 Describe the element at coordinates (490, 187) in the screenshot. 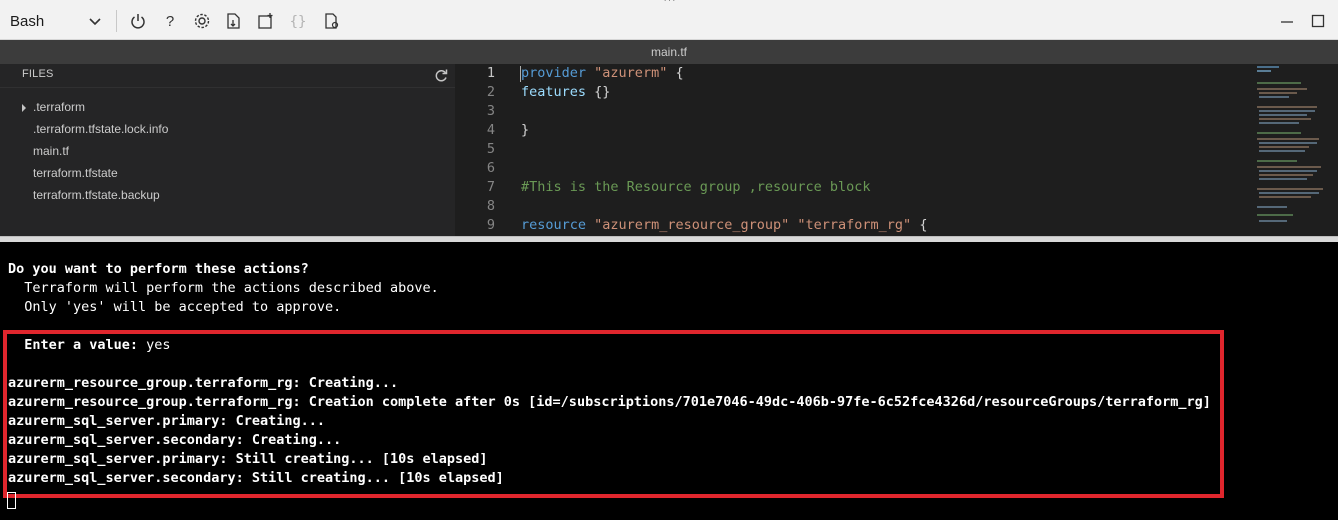

I see `line-number: 7` at that location.